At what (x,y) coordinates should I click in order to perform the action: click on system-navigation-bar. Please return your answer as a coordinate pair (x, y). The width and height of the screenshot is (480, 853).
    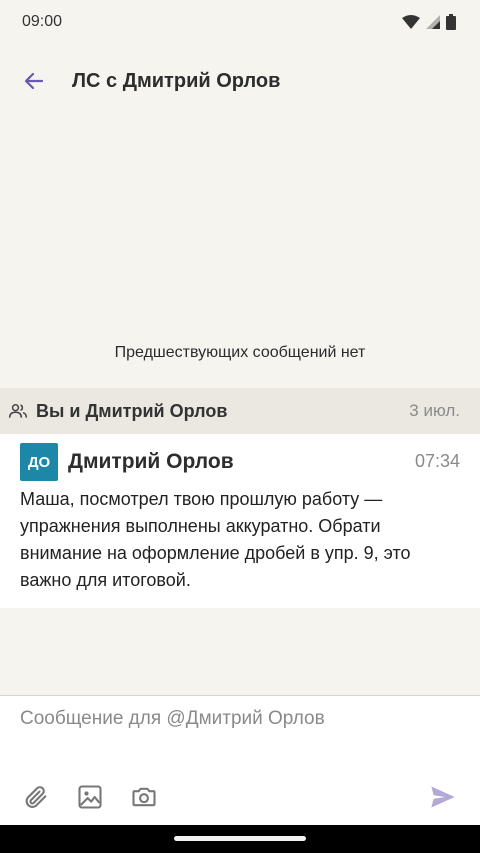
    Looking at the image, I should click on (240, 839).